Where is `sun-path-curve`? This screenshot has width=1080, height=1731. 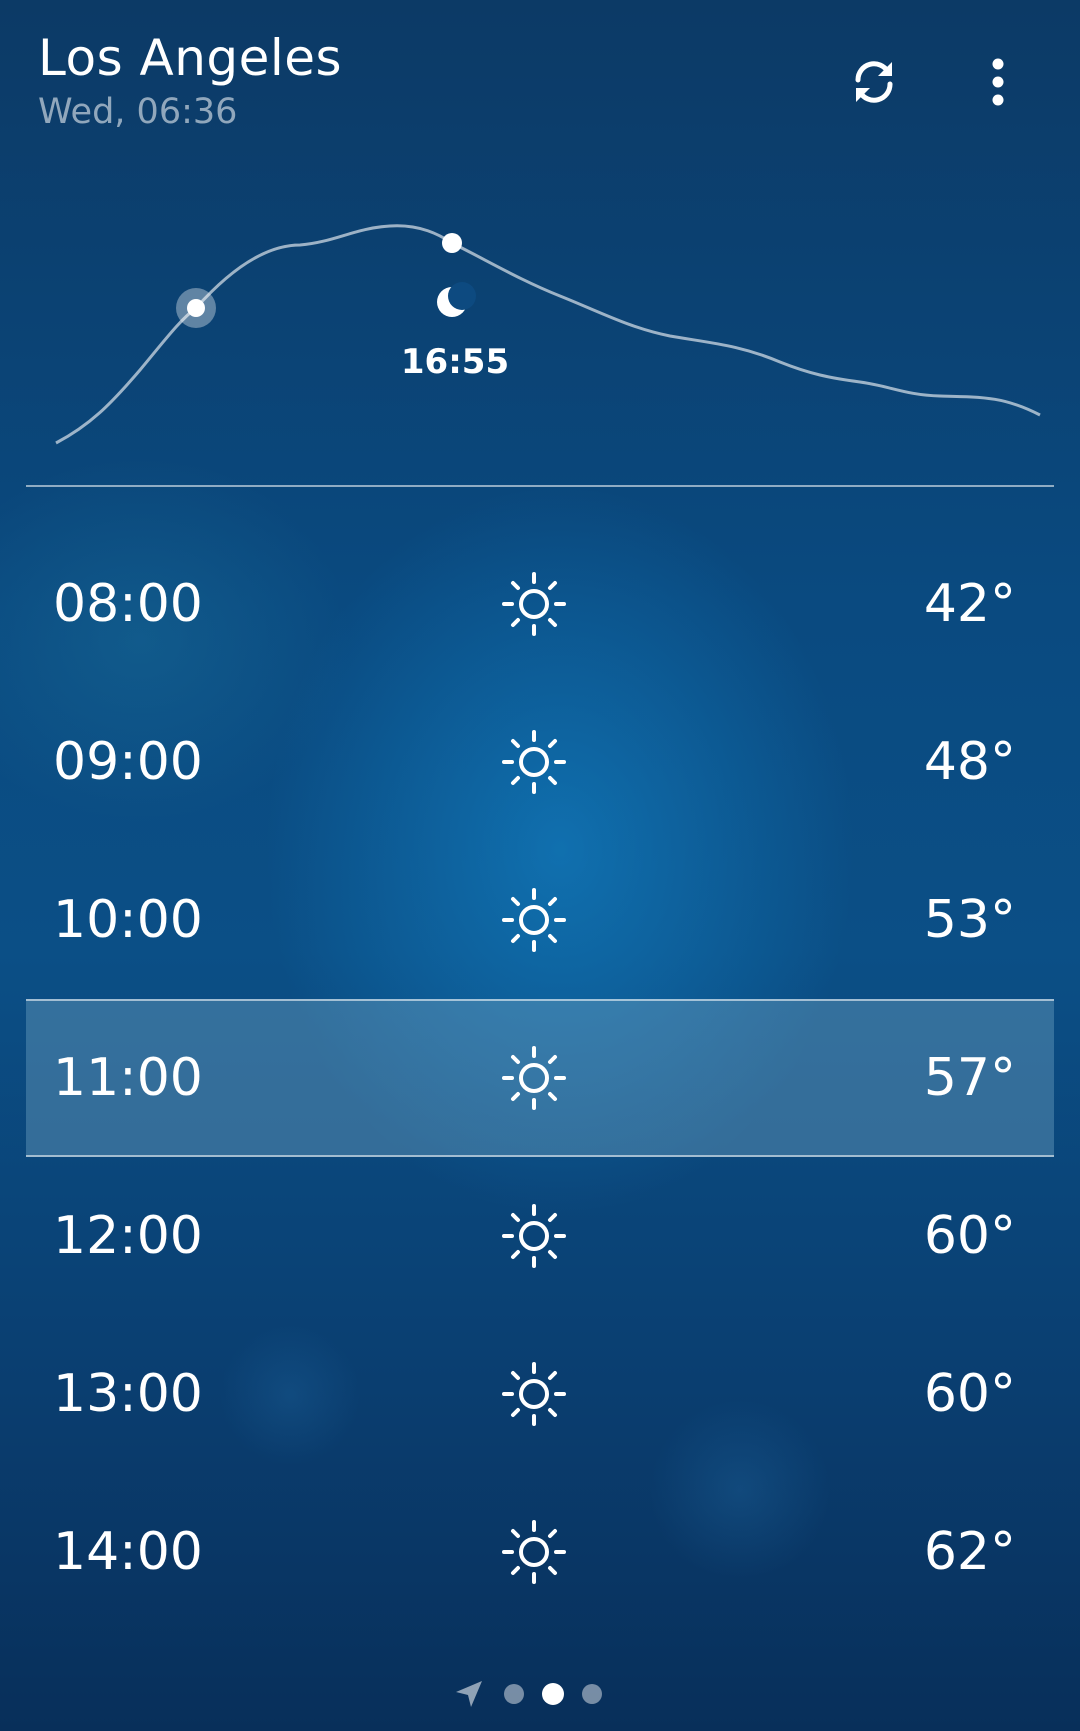 sun-path-curve is located at coordinates (548, 334).